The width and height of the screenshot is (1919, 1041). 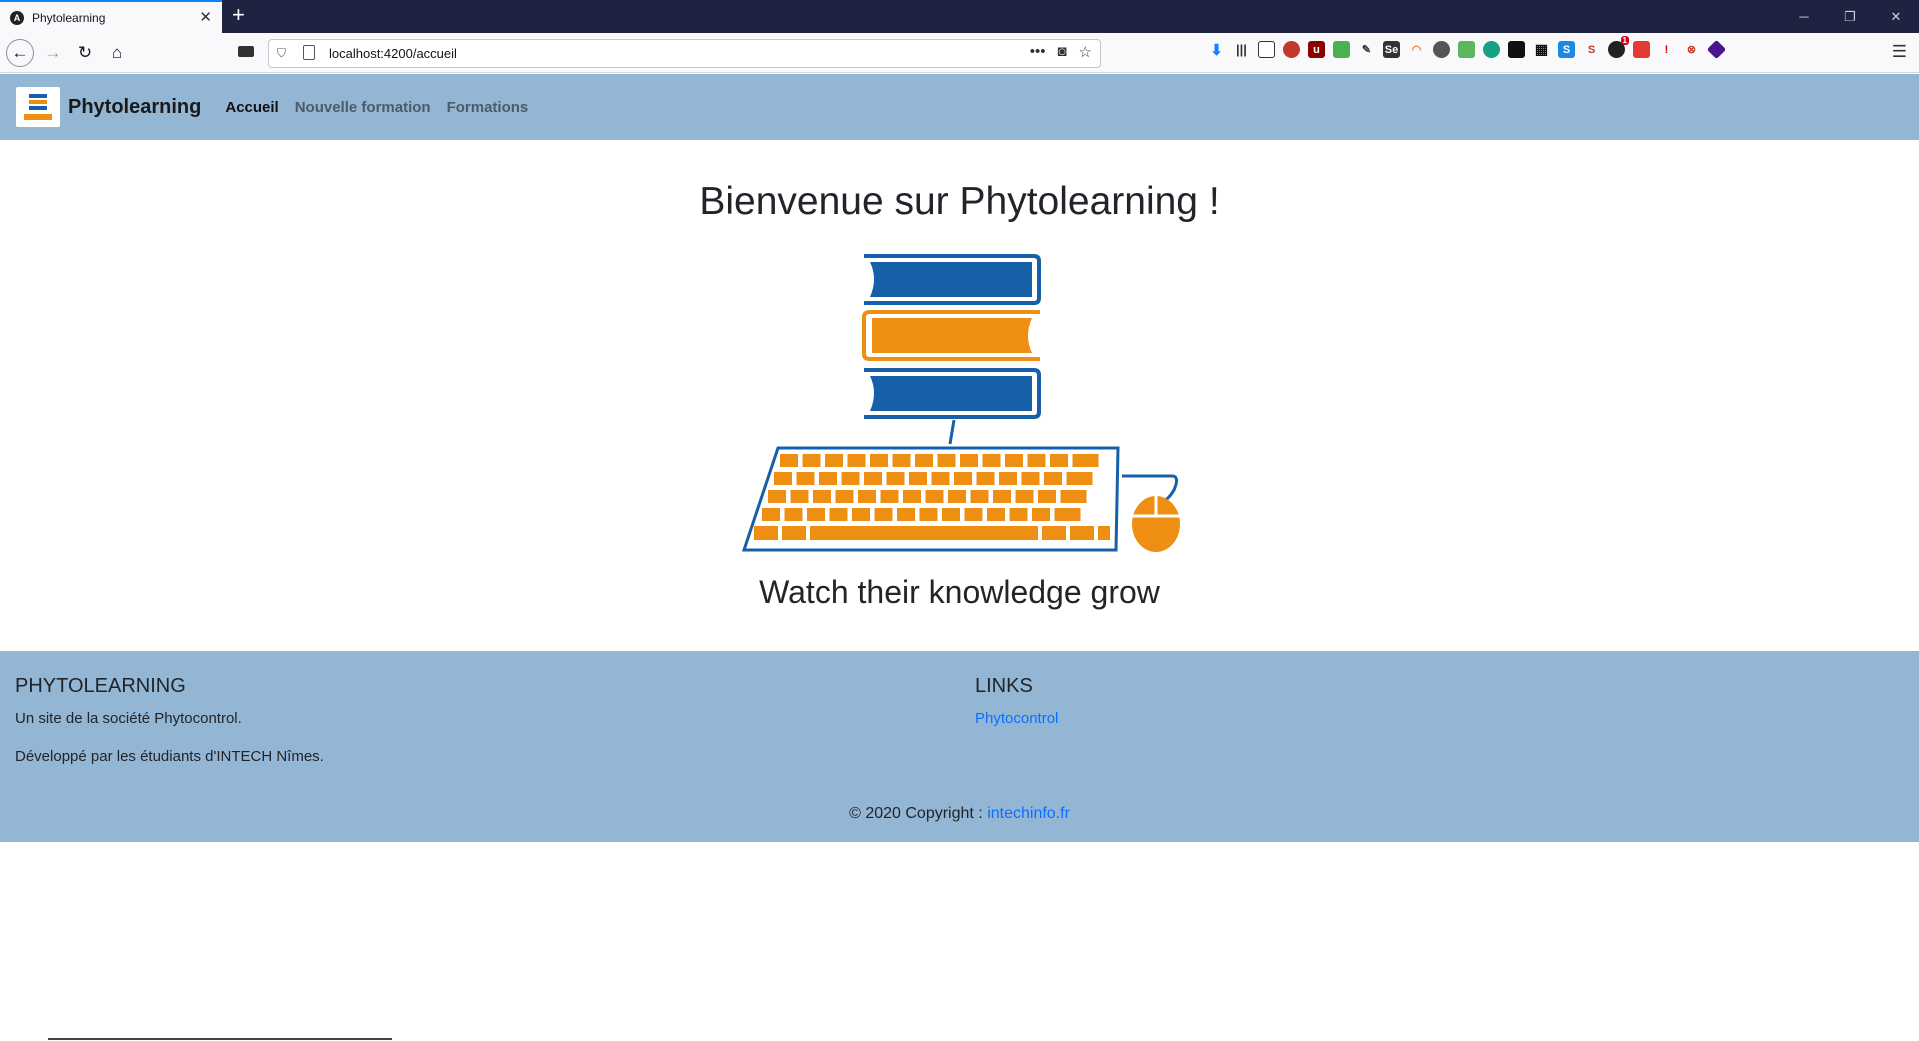 I want to click on copyright: © 2020 Copyright : intechinfo.fr, so click(x=959, y=814).